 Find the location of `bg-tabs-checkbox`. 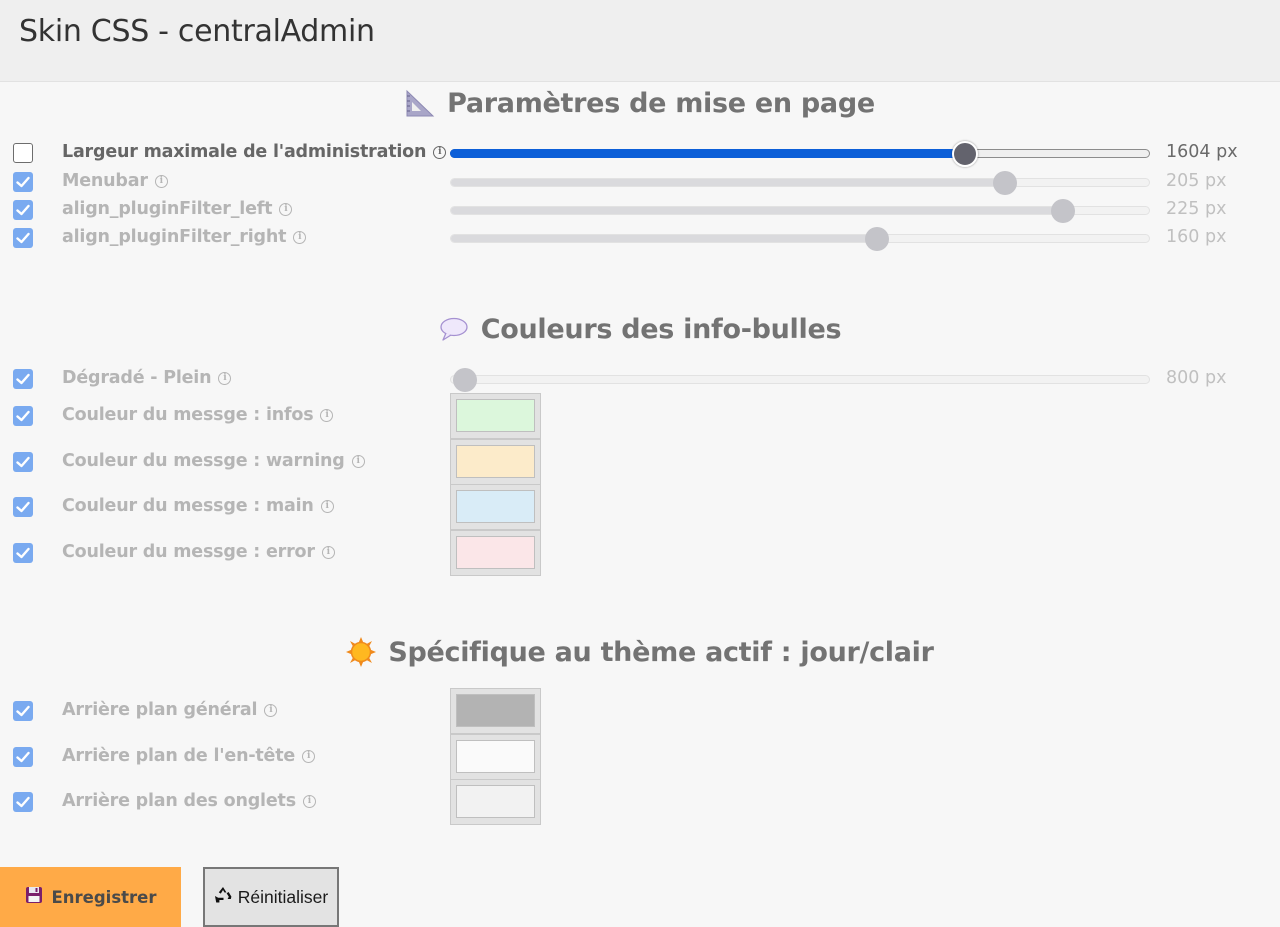

bg-tabs-checkbox is located at coordinates (23, 802).